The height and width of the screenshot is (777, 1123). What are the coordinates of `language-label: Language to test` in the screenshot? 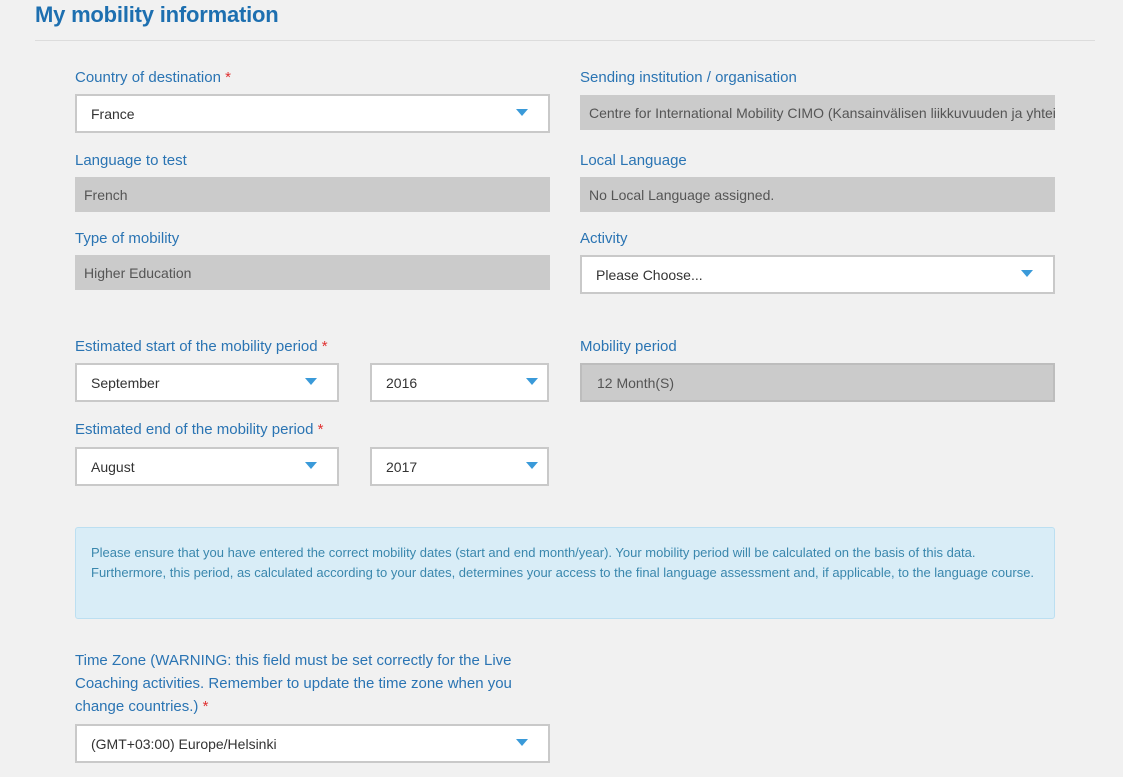 It's located at (131, 160).